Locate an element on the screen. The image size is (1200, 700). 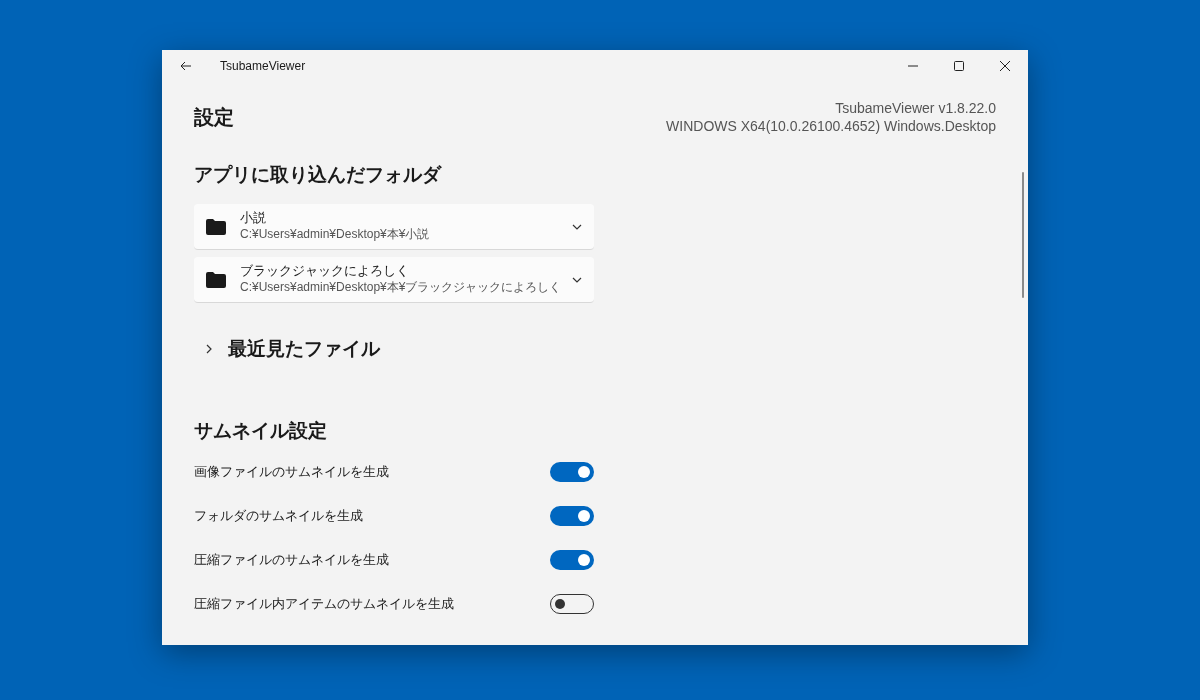
section-heading: アプリに取り込んだフォルダ is located at coordinates (318, 175).